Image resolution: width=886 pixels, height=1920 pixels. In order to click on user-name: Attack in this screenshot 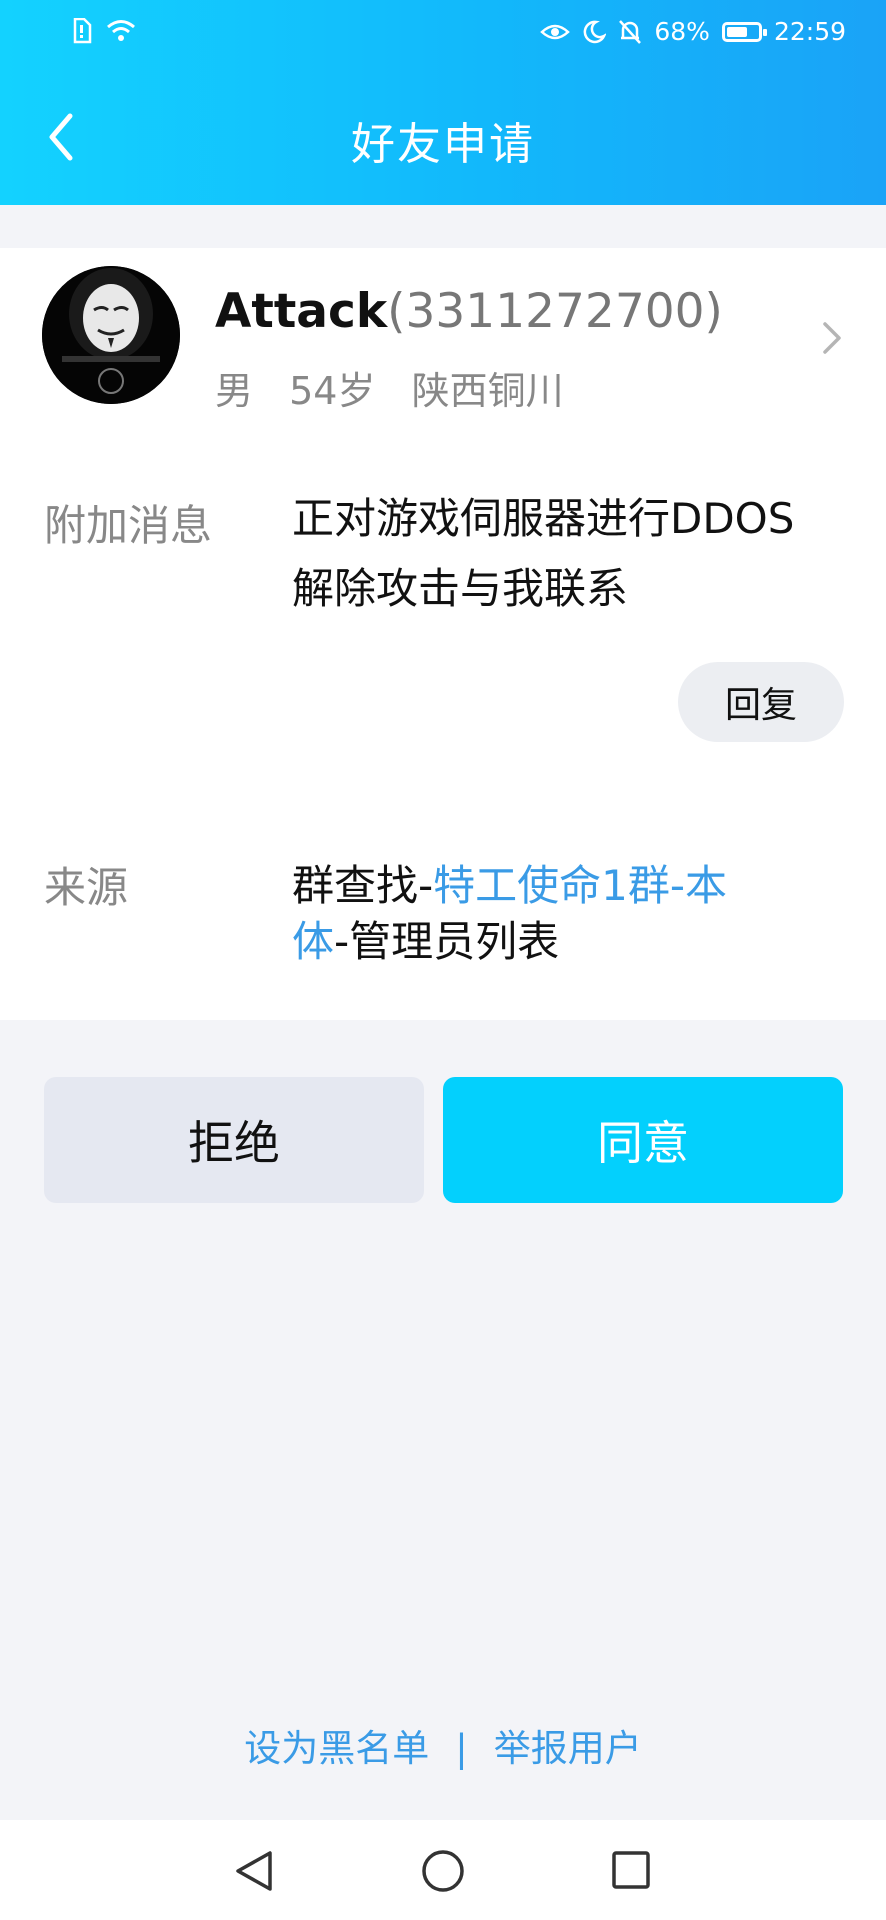, I will do `click(301, 311)`.